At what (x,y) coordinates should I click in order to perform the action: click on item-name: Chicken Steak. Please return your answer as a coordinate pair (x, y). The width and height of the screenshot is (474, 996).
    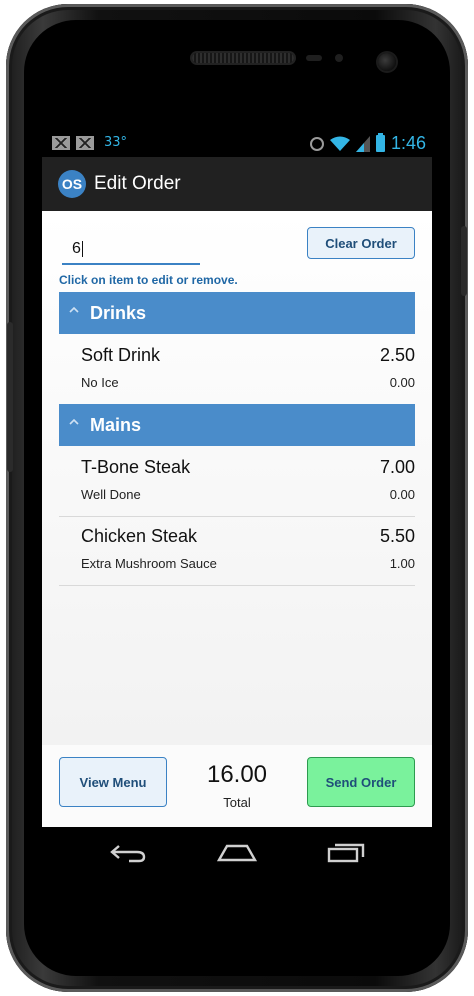
    Looking at the image, I should click on (139, 536).